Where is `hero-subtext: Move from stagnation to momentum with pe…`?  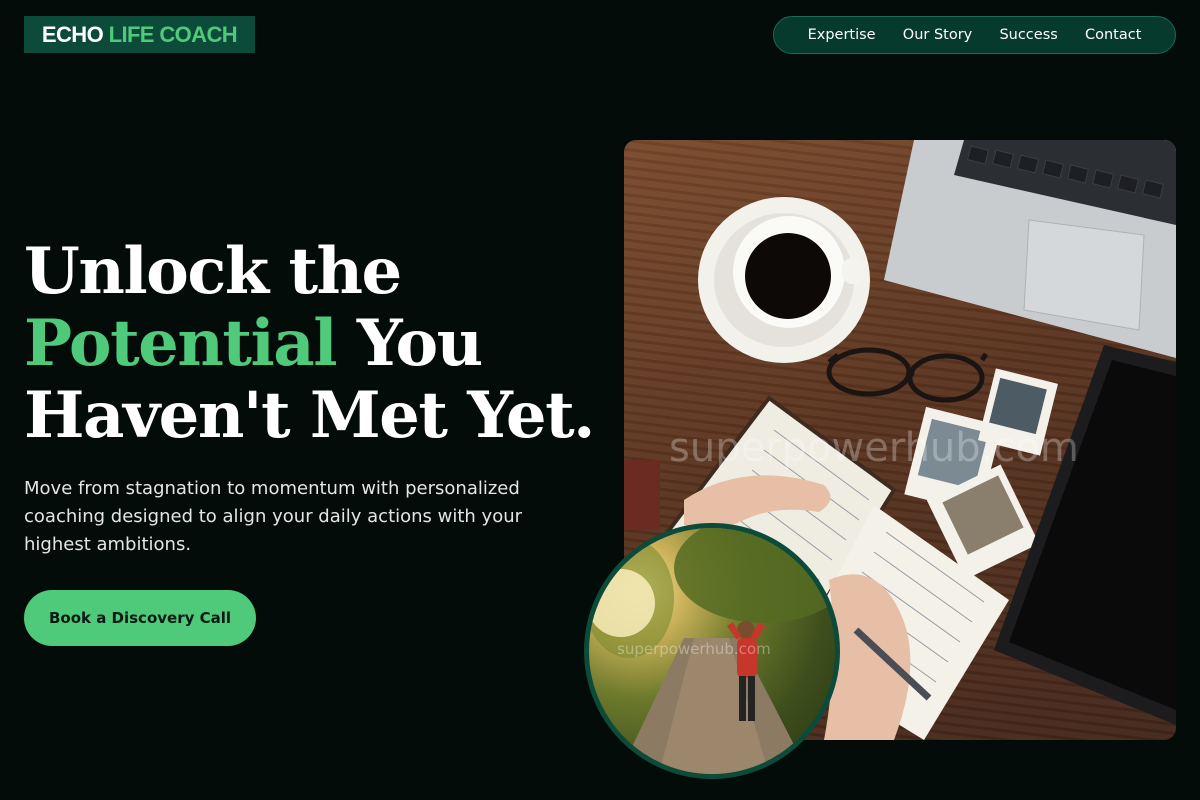 hero-subtext: Move from stagnation to momentum with pe… is located at coordinates (273, 516).